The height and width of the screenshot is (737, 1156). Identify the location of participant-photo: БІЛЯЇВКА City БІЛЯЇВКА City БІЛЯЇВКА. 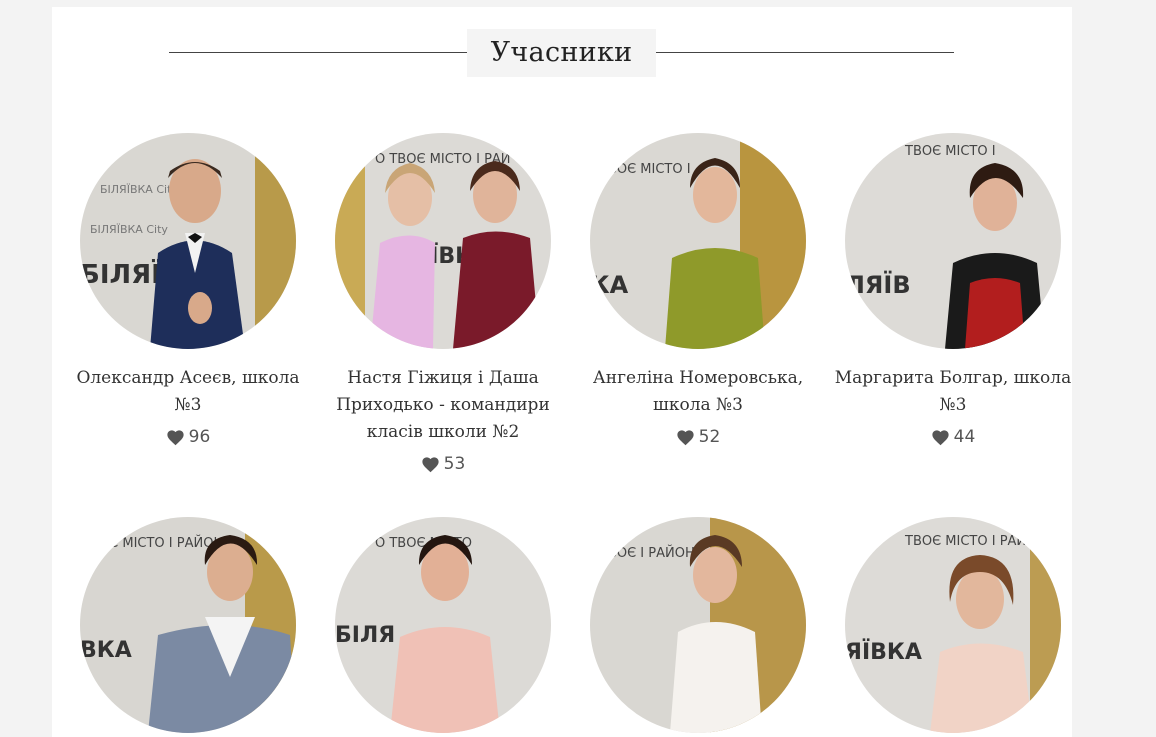
(188, 241).